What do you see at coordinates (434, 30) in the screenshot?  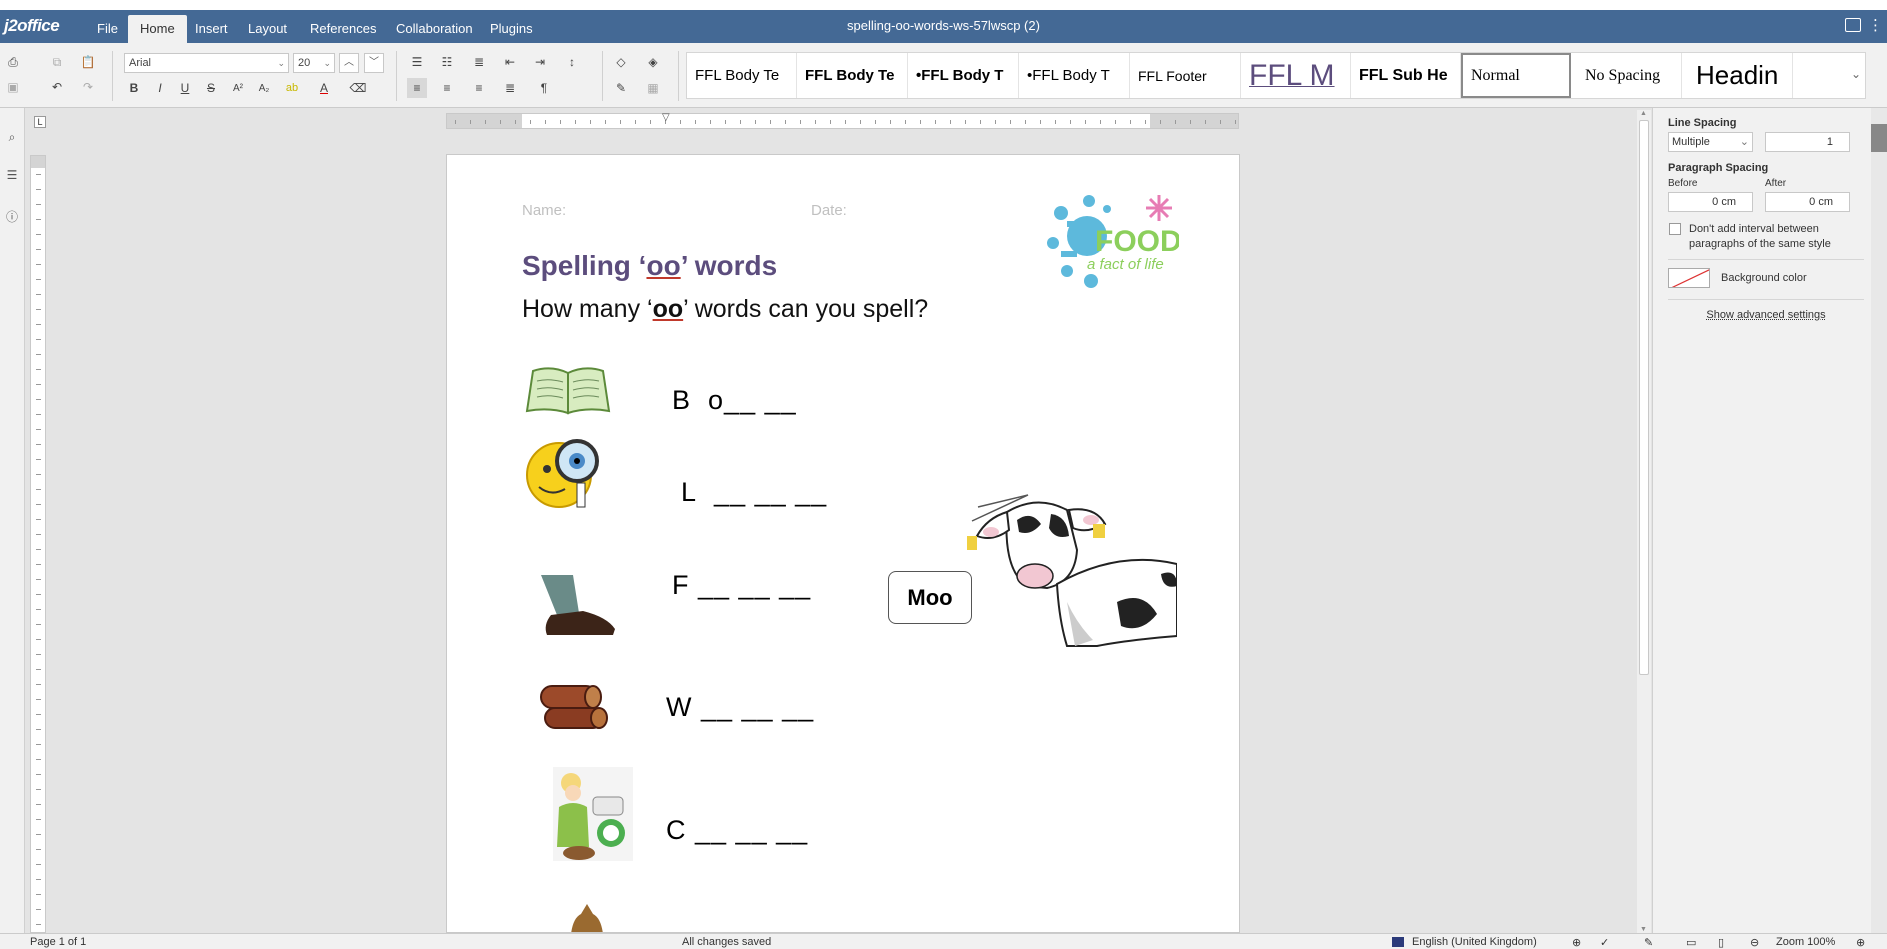 I see `tab-collaboration: Collaboration` at bounding box center [434, 30].